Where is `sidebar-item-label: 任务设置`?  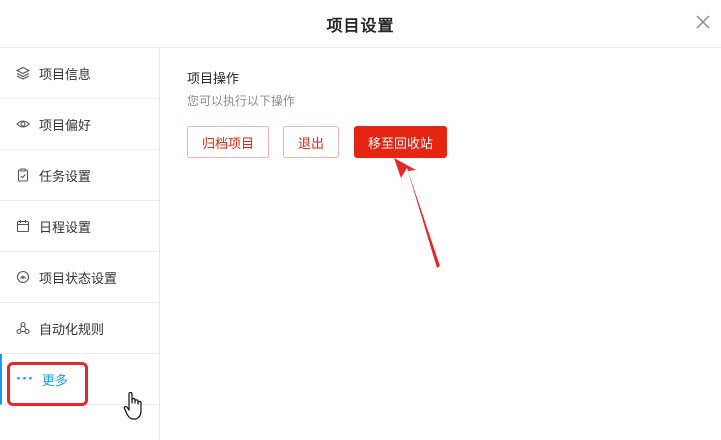 sidebar-item-label: 任务设置 is located at coordinates (65, 177).